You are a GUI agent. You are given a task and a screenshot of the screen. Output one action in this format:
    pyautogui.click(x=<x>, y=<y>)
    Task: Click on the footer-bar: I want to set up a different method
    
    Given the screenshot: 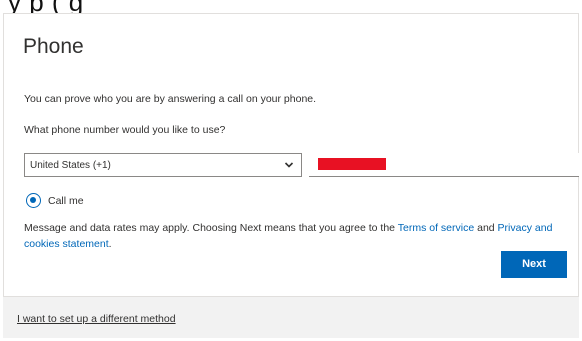 What is the action you would take?
    pyautogui.click(x=291, y=317)
    